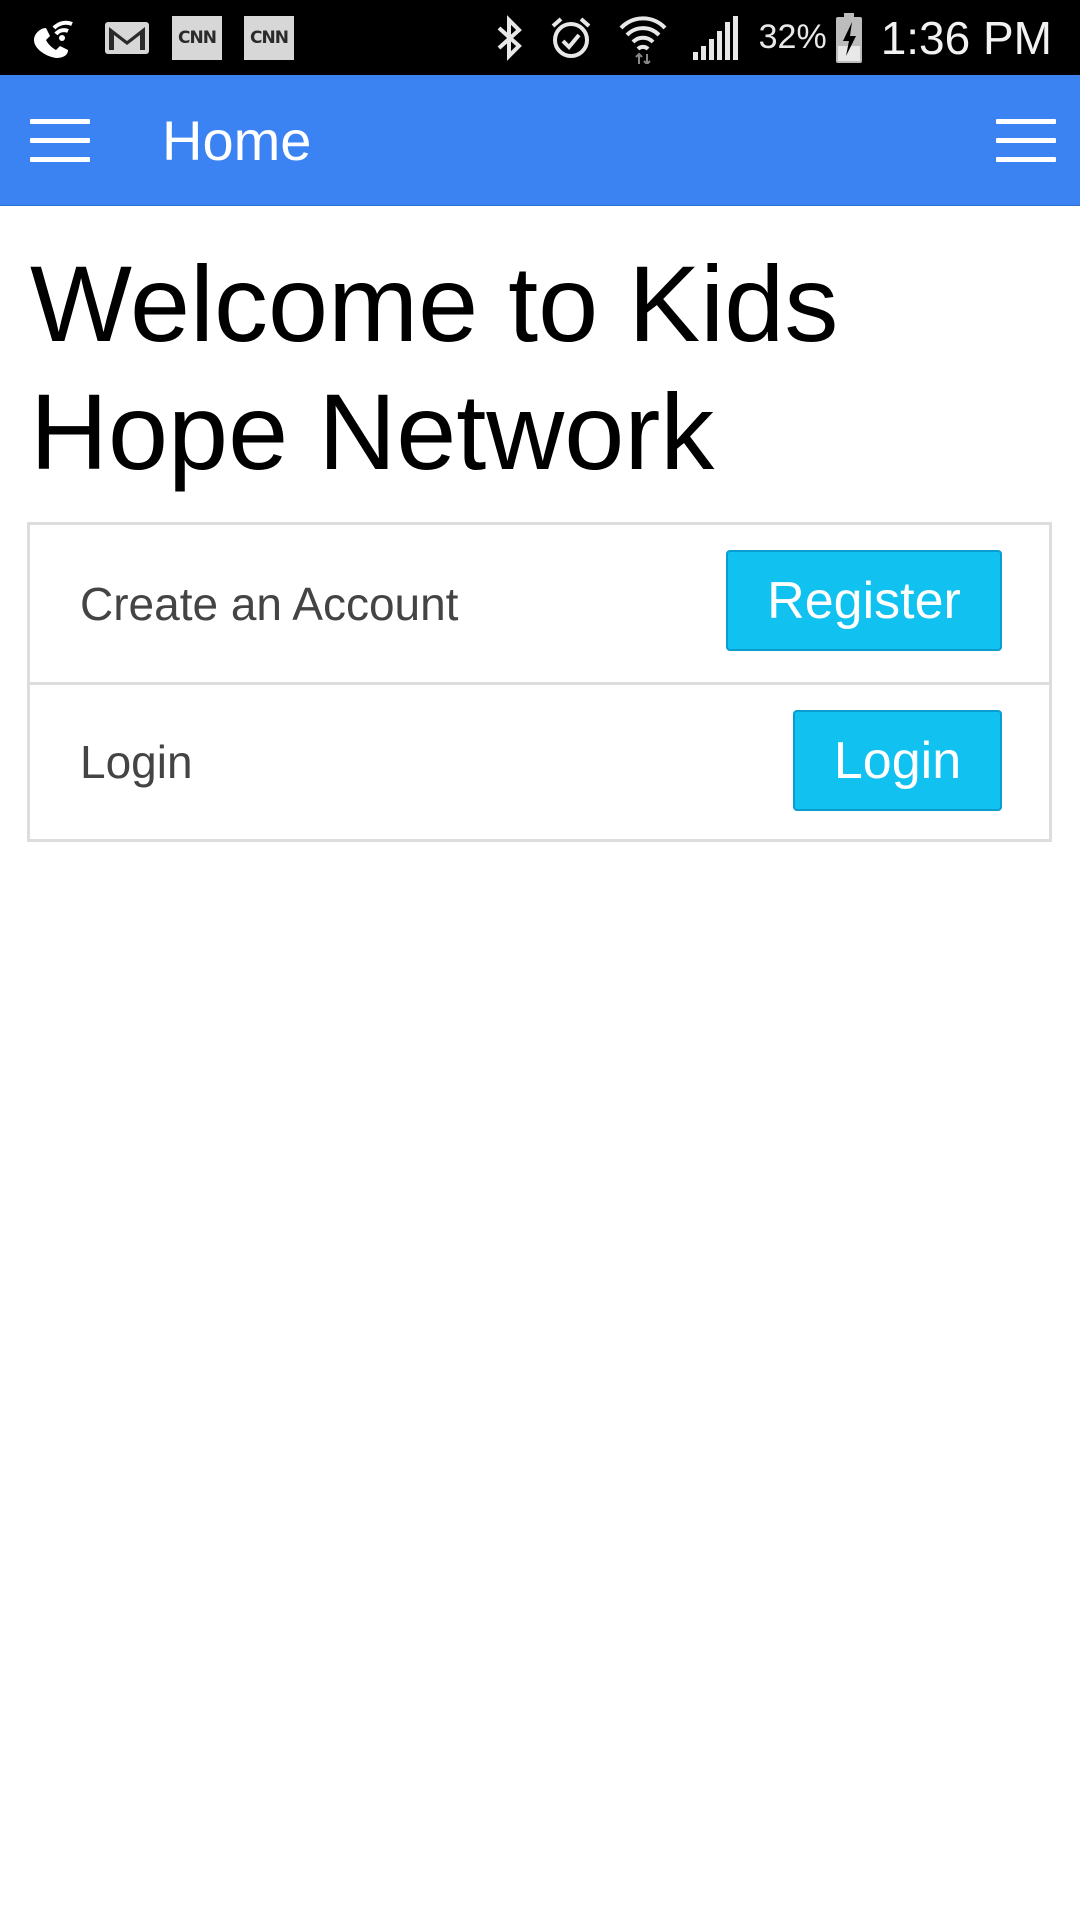  Describe the element at coordinates (571, 38) in the screenshot. I see `alarm-icon` at that location.